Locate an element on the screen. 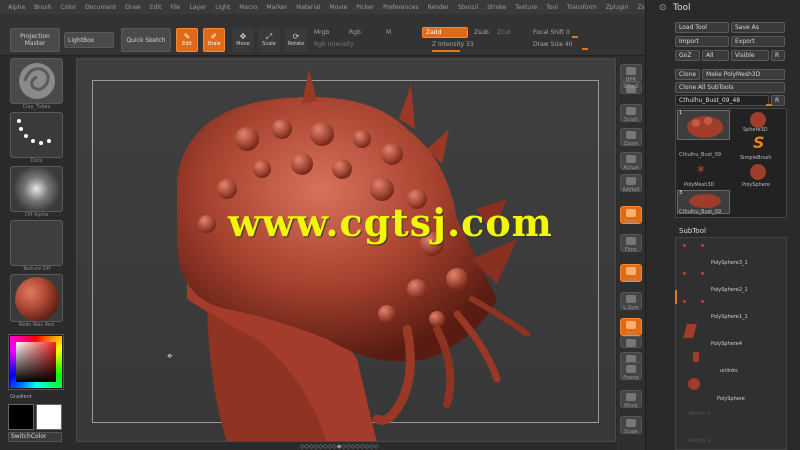 The image size is (800, 450). tool-cap-0: Cthulhu_Bust_09 is located at coordinates (700, 155).